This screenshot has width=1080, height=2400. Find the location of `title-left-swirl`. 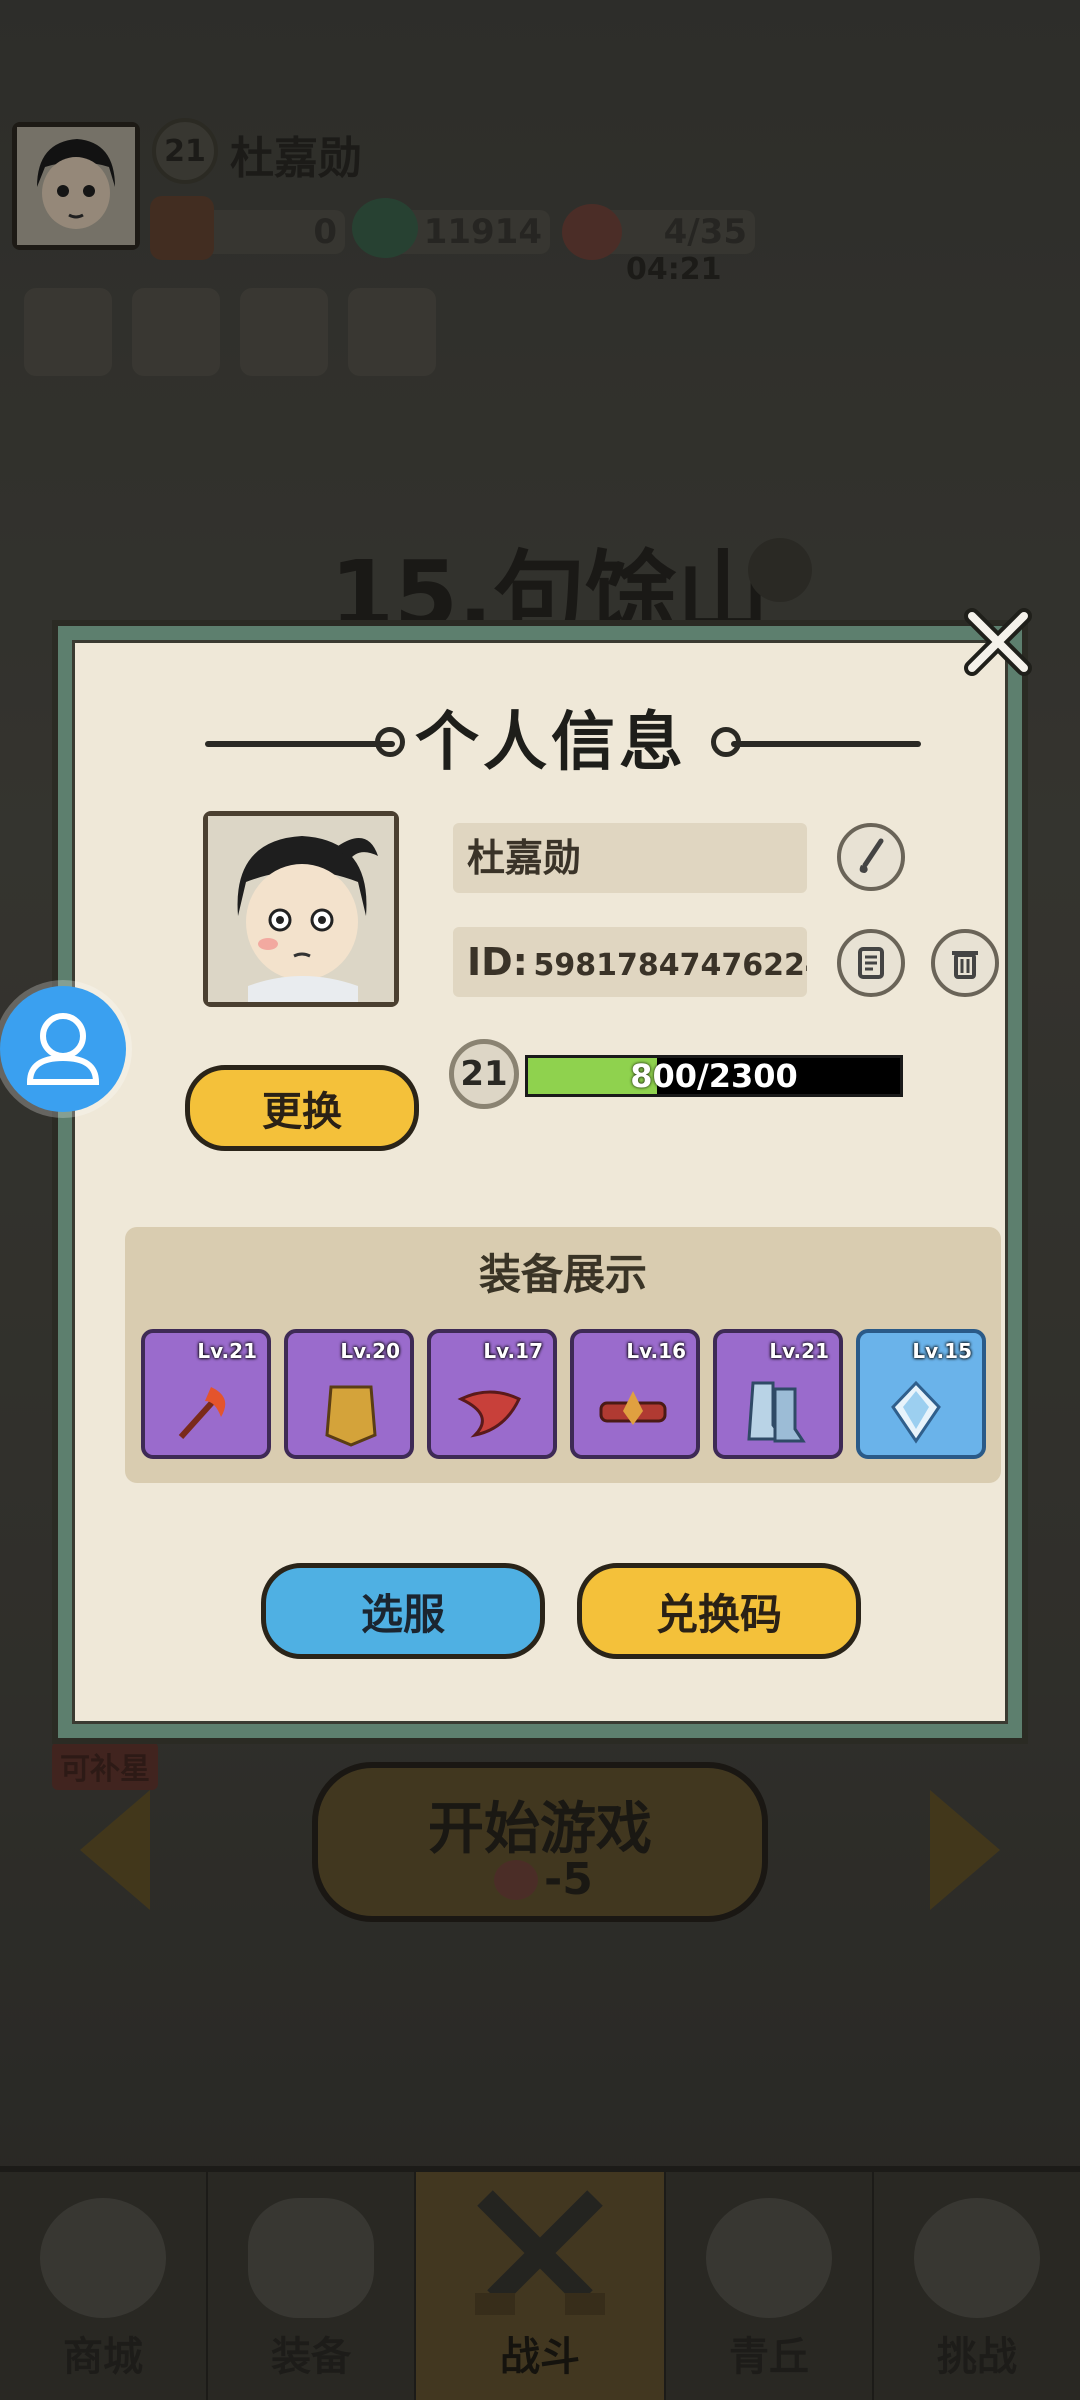

title-left-swirl is located at coordinates (390, 742).